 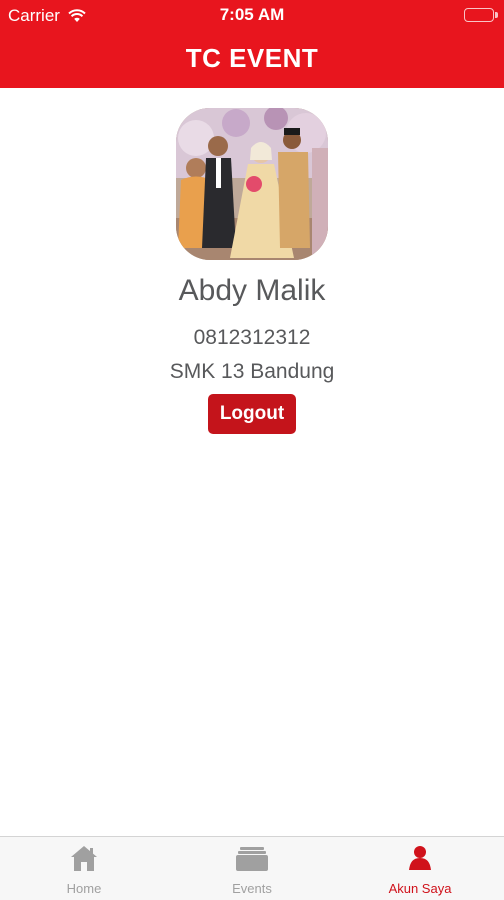 I want to click on tab-home: Home, so click(x=84, y=868).